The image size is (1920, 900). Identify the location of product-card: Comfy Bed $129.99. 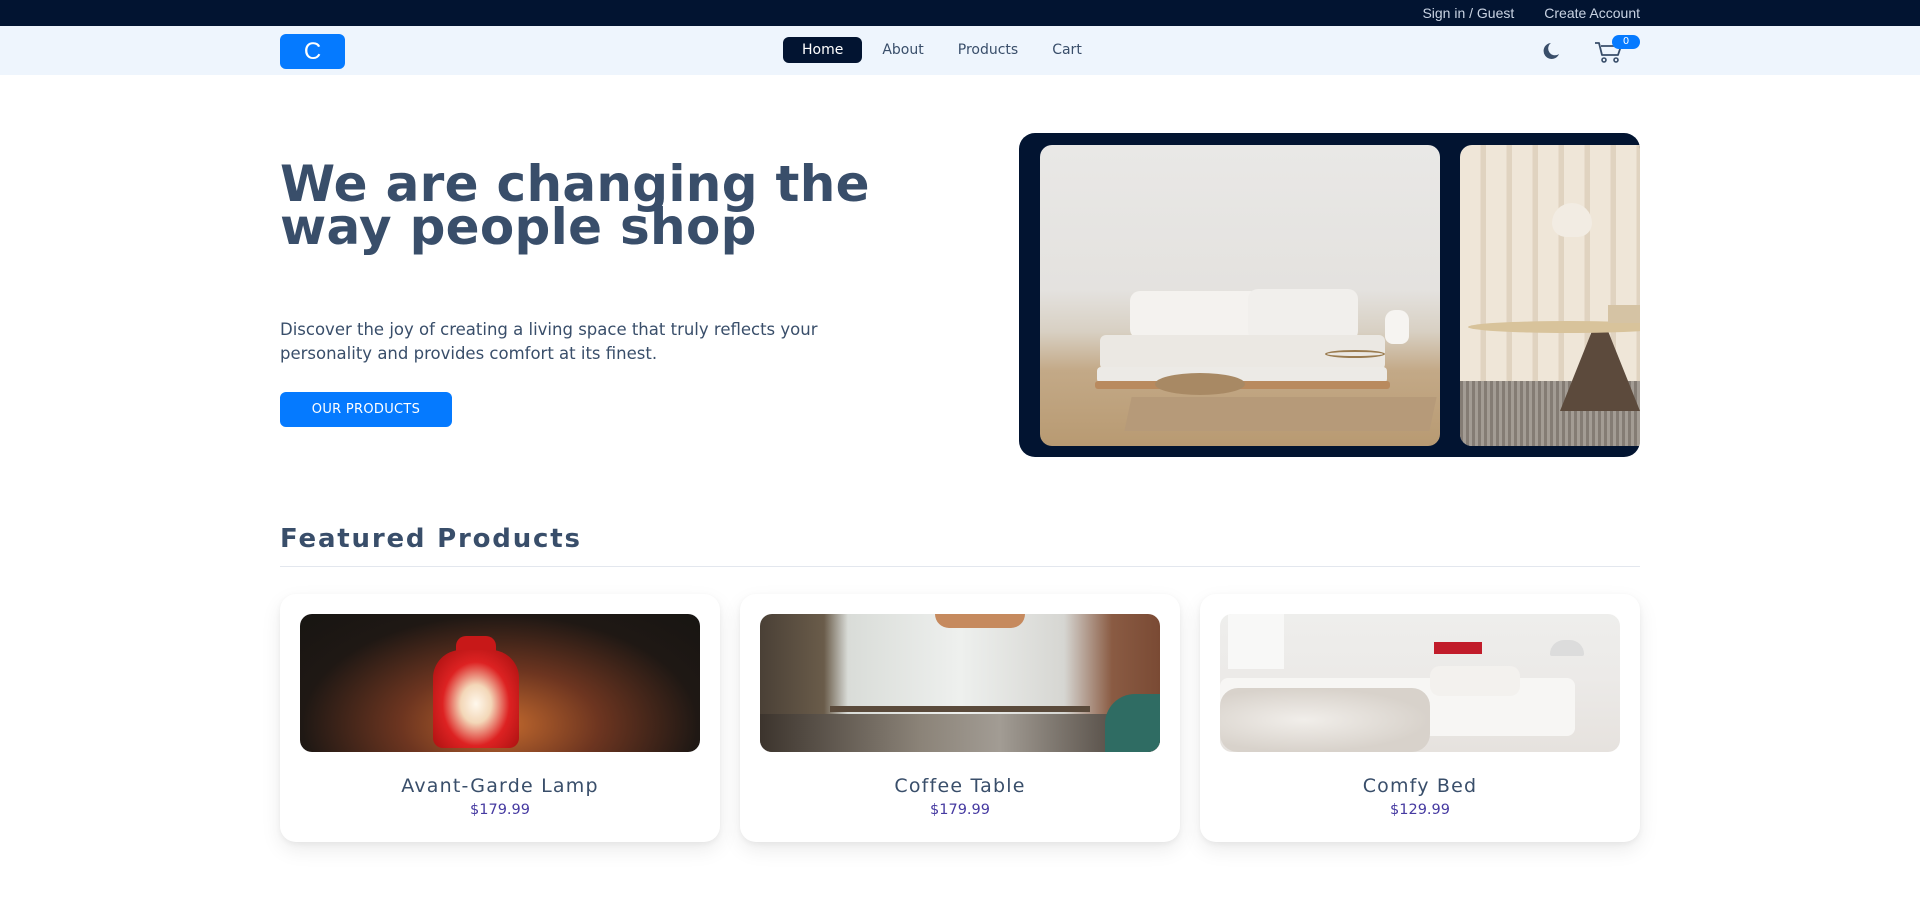
(1420, 718).